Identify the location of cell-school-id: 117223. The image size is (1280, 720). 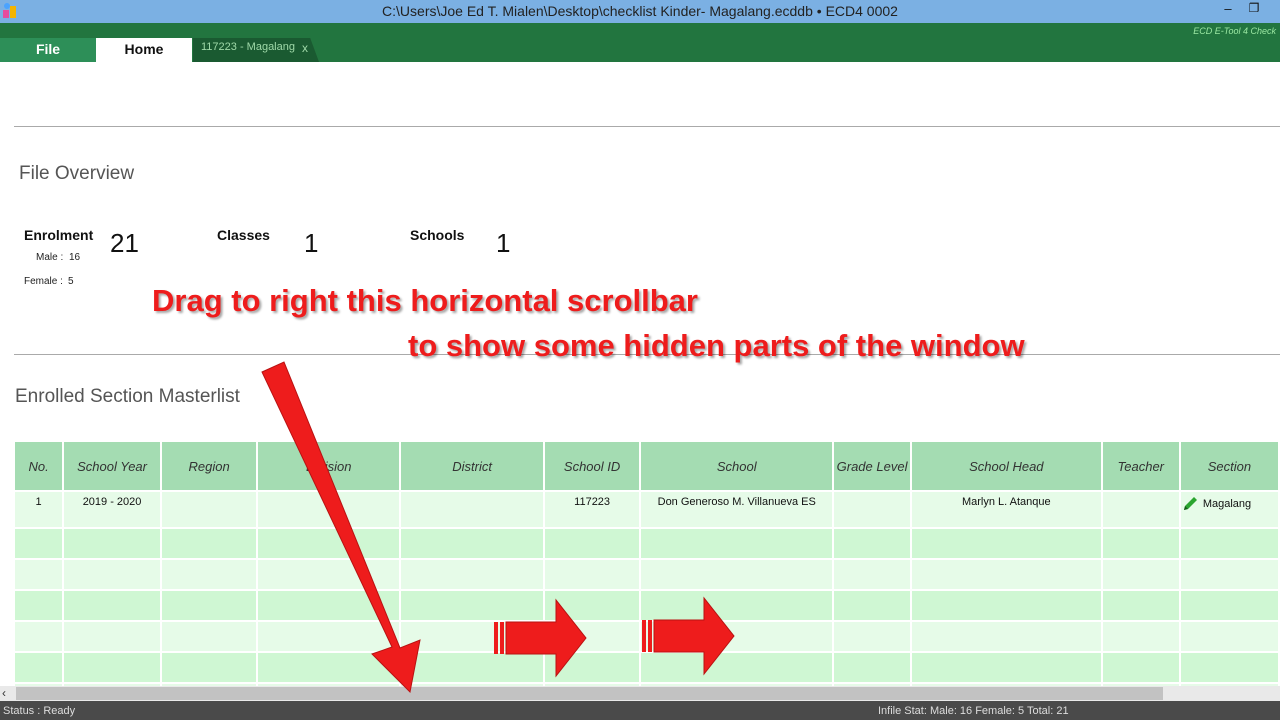
(592, 509).